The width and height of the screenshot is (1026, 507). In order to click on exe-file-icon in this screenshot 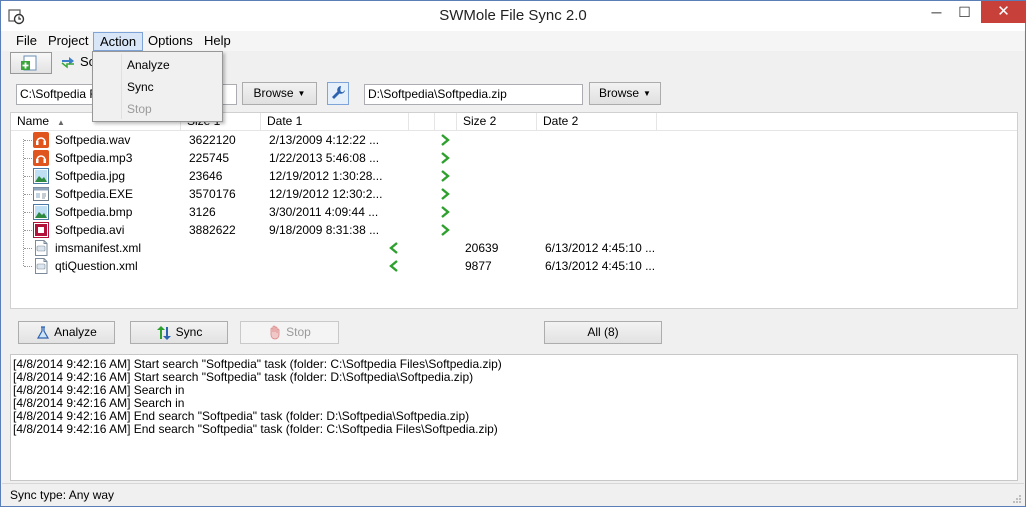, I will do `click(41, 194)`.